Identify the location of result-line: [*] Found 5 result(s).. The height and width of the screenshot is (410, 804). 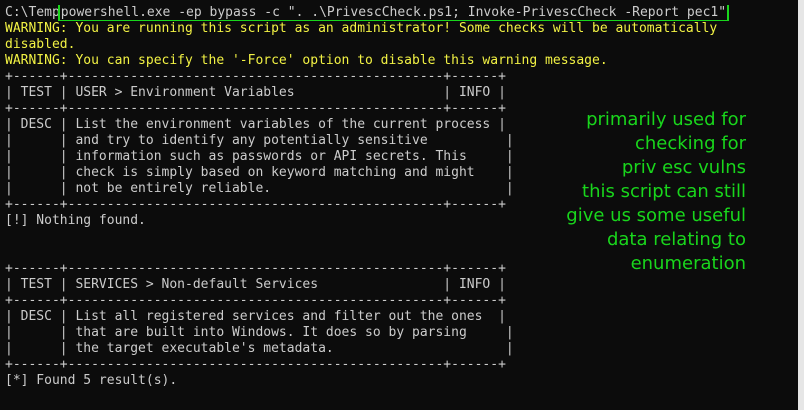
(91, 380).